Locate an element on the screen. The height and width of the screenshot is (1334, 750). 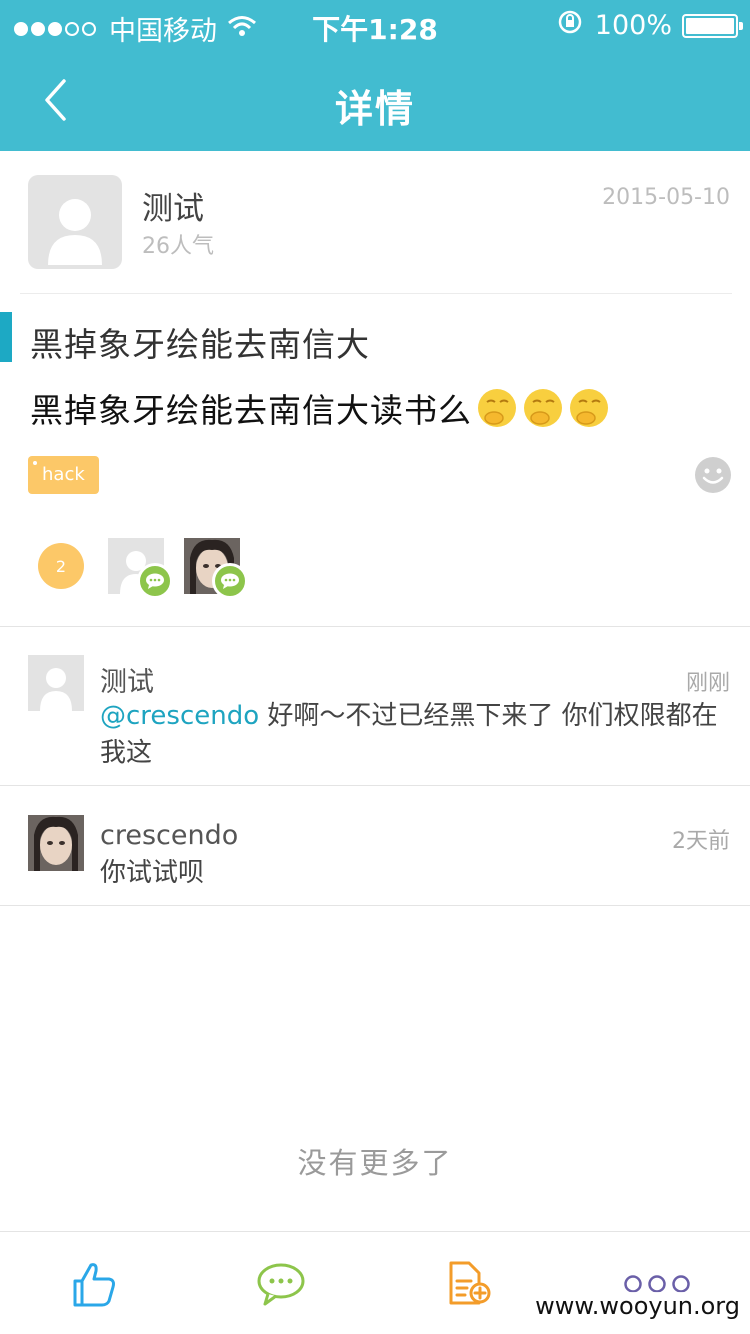
watermark: www.wooyun.org is located at coordinates (637, 1306).